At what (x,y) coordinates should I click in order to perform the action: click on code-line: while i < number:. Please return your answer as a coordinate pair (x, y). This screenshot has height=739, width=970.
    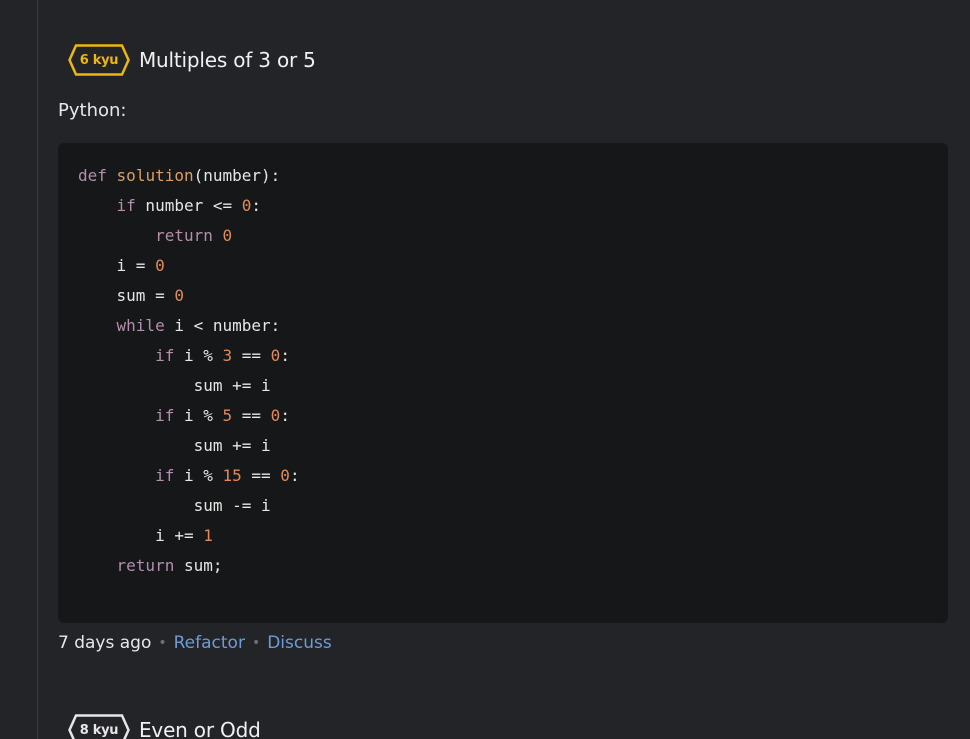
    Looking at the image, I should click on (198, 325).